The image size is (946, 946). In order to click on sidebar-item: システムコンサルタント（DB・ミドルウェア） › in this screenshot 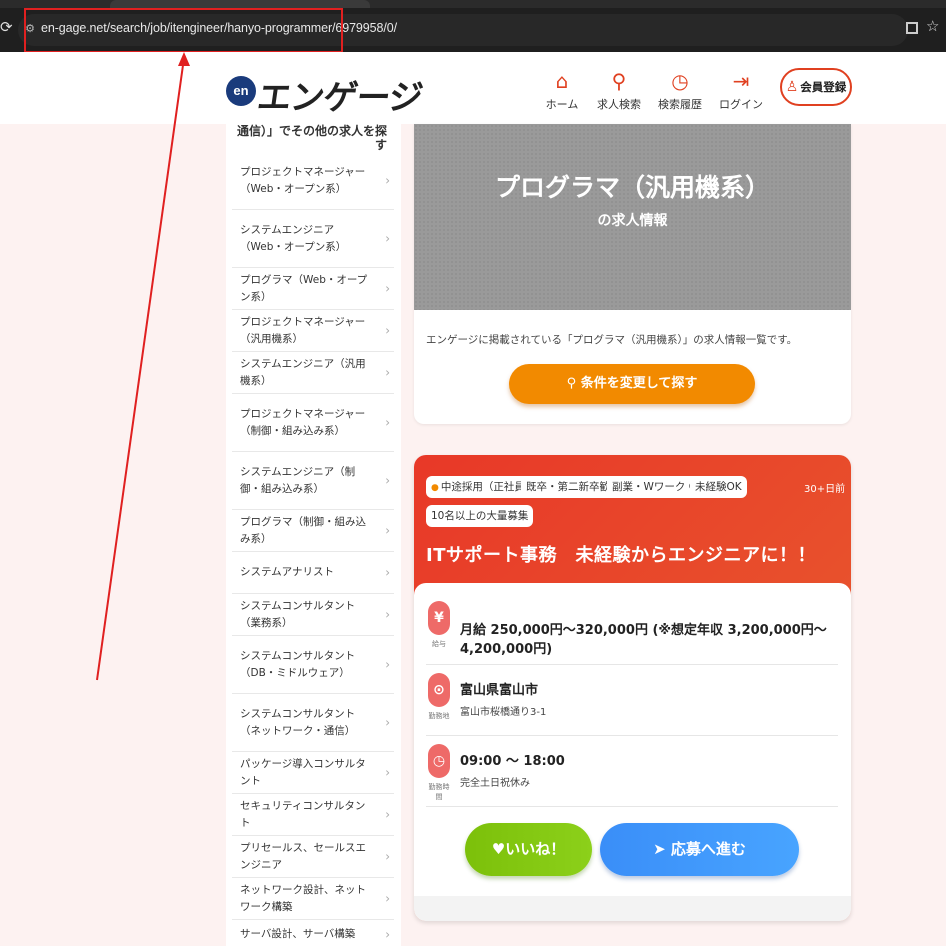, I will do `click(313, 665)`.